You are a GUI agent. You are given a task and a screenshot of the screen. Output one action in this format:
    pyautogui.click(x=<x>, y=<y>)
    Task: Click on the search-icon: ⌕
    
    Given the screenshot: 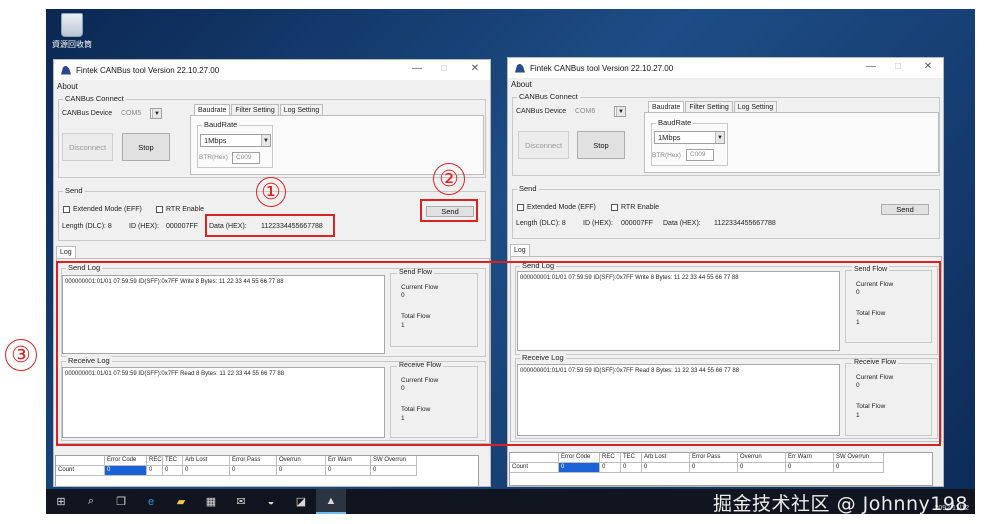 What is the action you would take?
    pyautogui.click(x=91, y=501)
    